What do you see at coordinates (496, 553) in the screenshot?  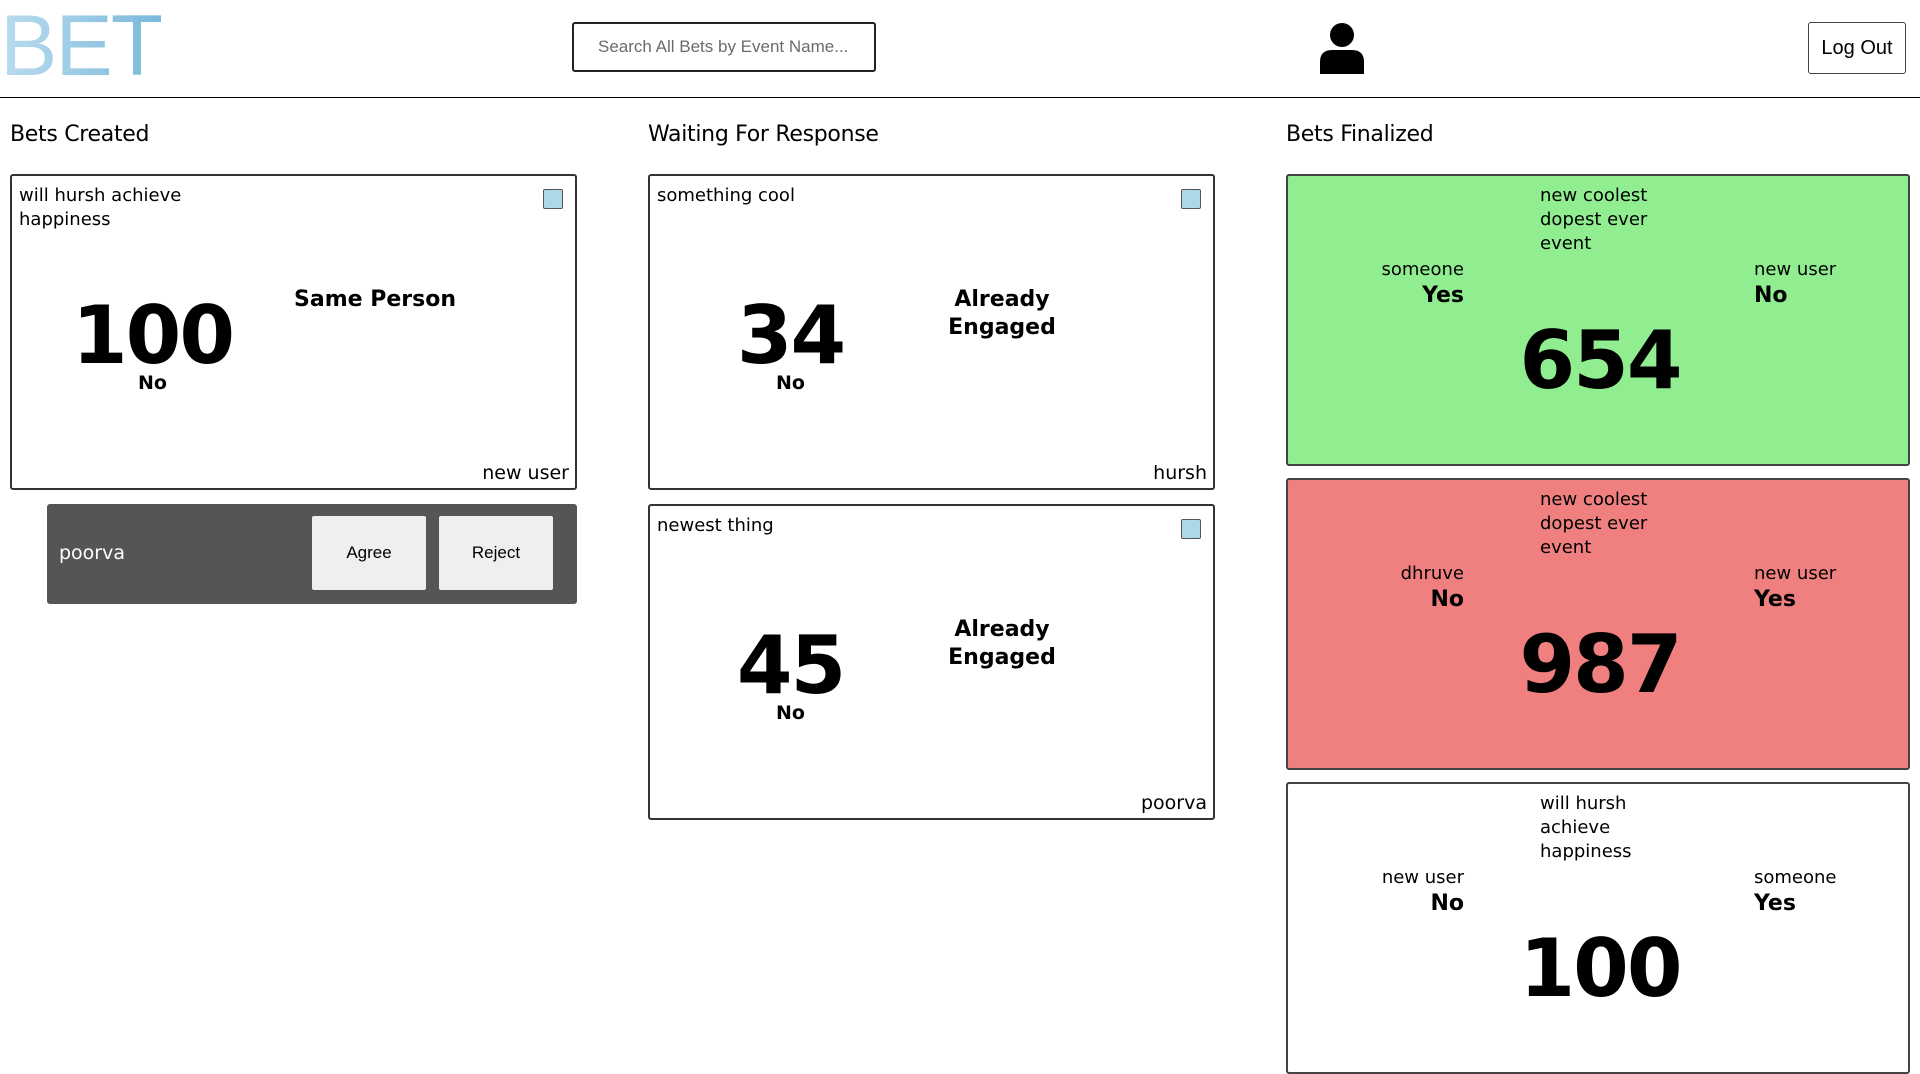 I see `reject-button: Reject` at bounding box center [496, 553].